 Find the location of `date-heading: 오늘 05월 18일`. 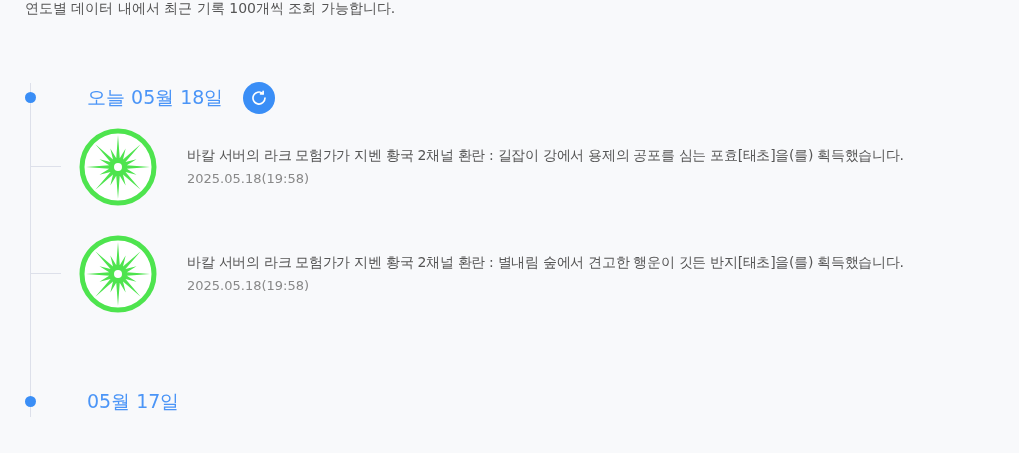

date-heading: 오늘 05월 18일 is located at coordinates (155, 97).